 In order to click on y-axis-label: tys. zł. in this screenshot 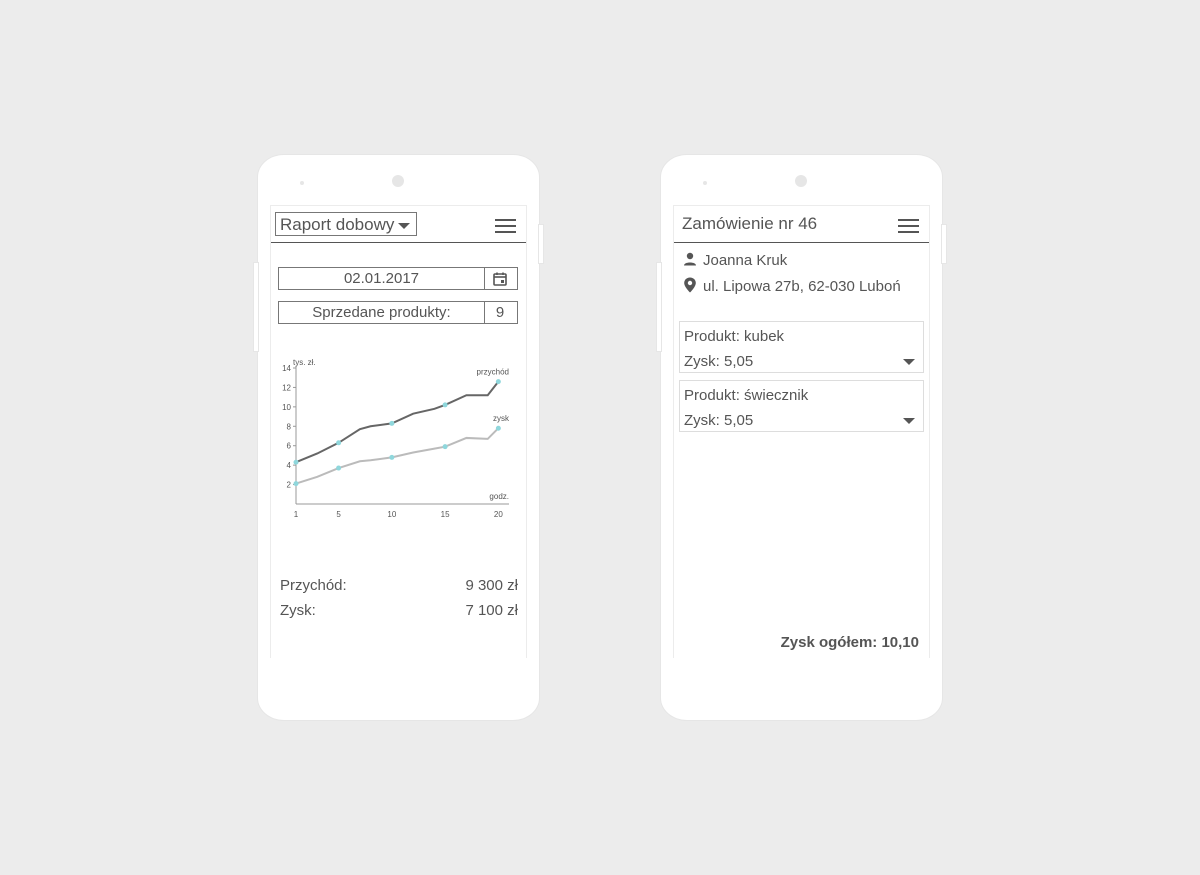, I will do `click(304, 362)`.